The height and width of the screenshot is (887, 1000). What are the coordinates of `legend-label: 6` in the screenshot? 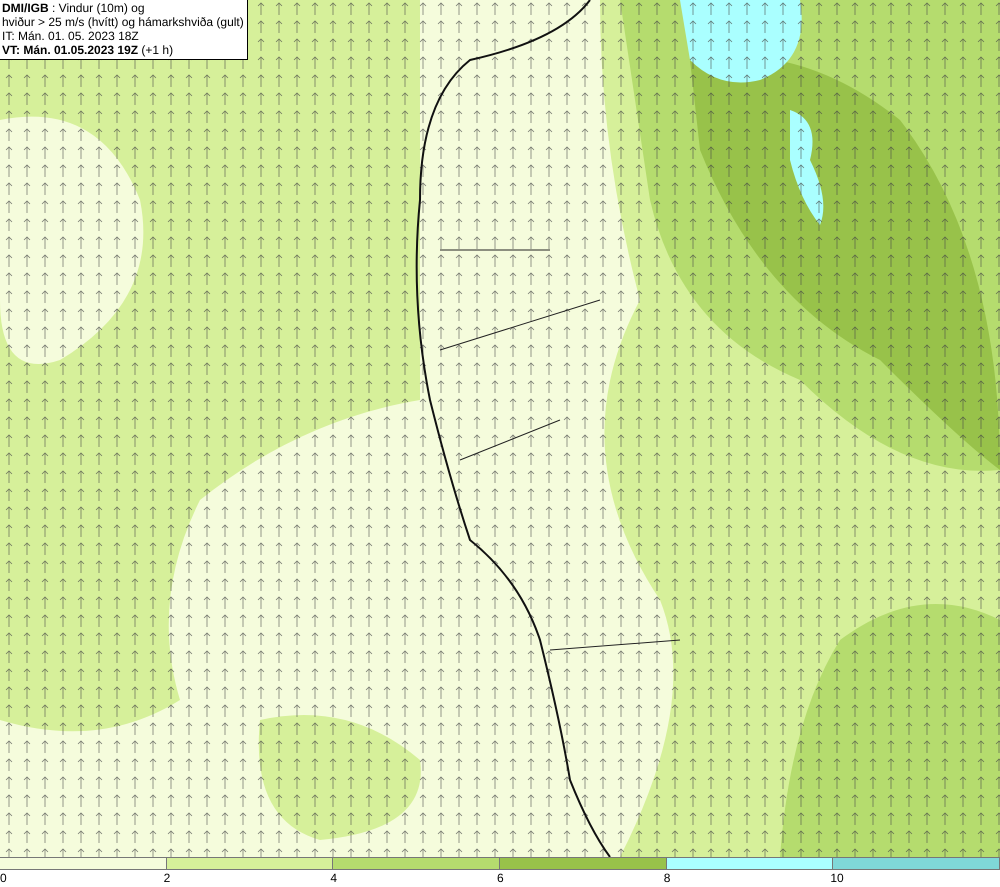 It's located at (500, 878).